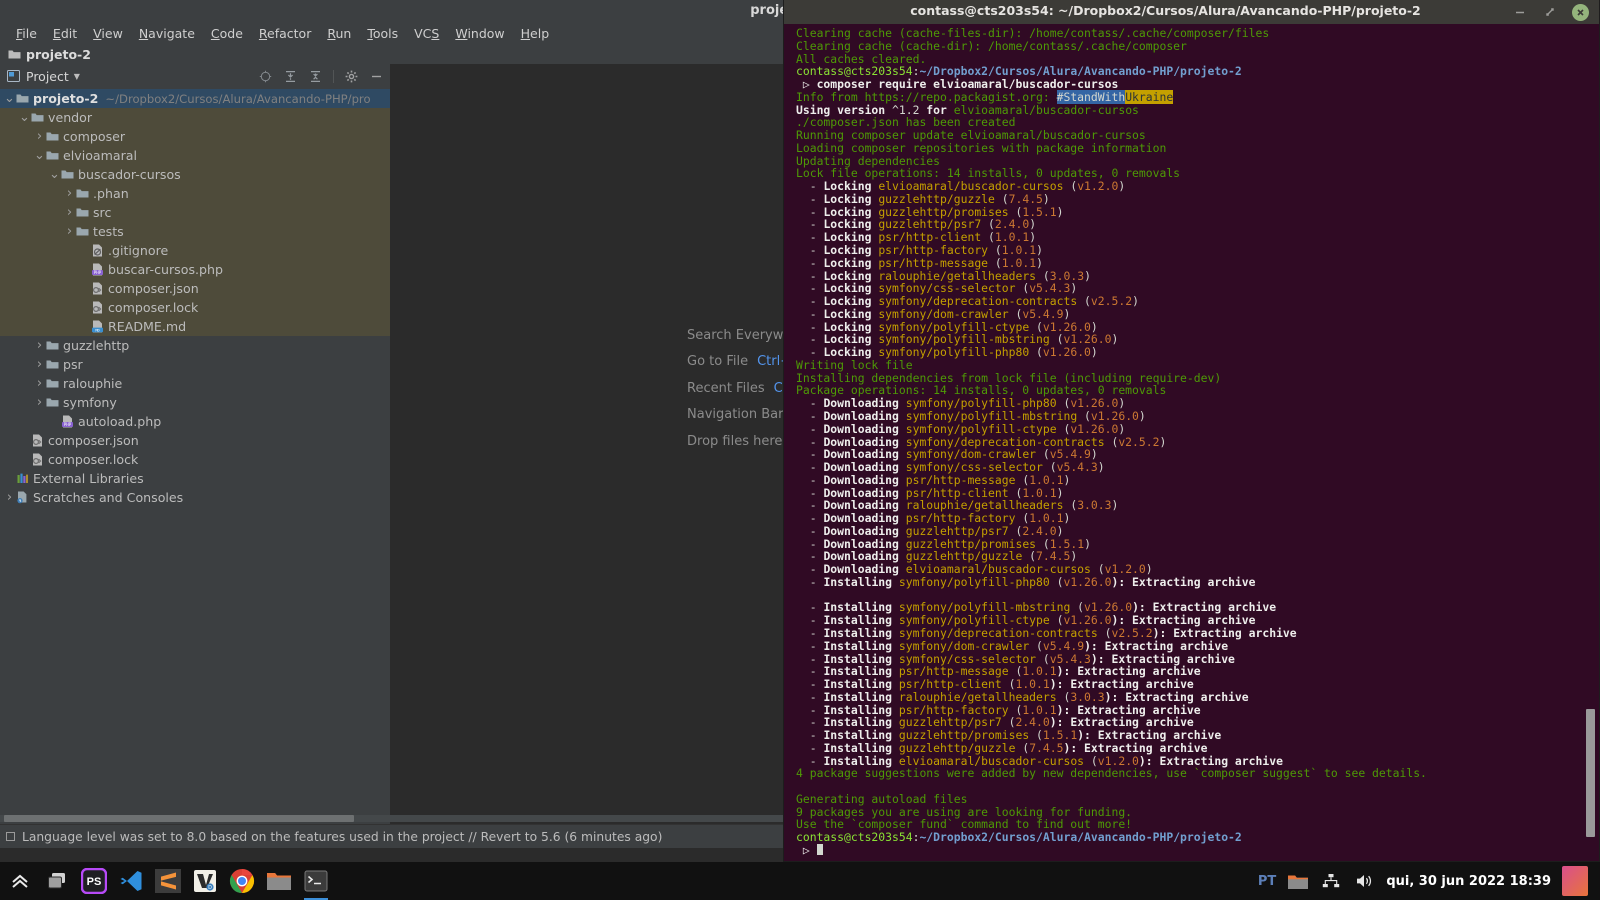 The image size is (1600, 900). What do you see at coordinates (1331, 881) in the screenshot?
I see `network-icon` at bounding box center [1331, 881].